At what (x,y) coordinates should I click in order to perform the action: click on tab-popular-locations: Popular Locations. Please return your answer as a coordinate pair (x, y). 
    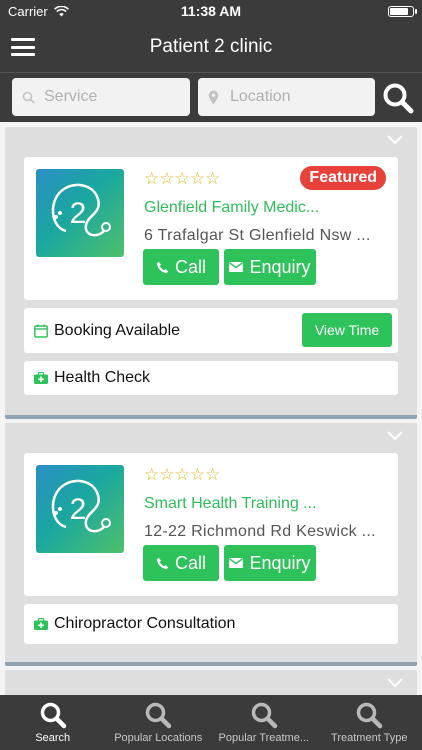
    Looking at the image, I should click on (159, 722).